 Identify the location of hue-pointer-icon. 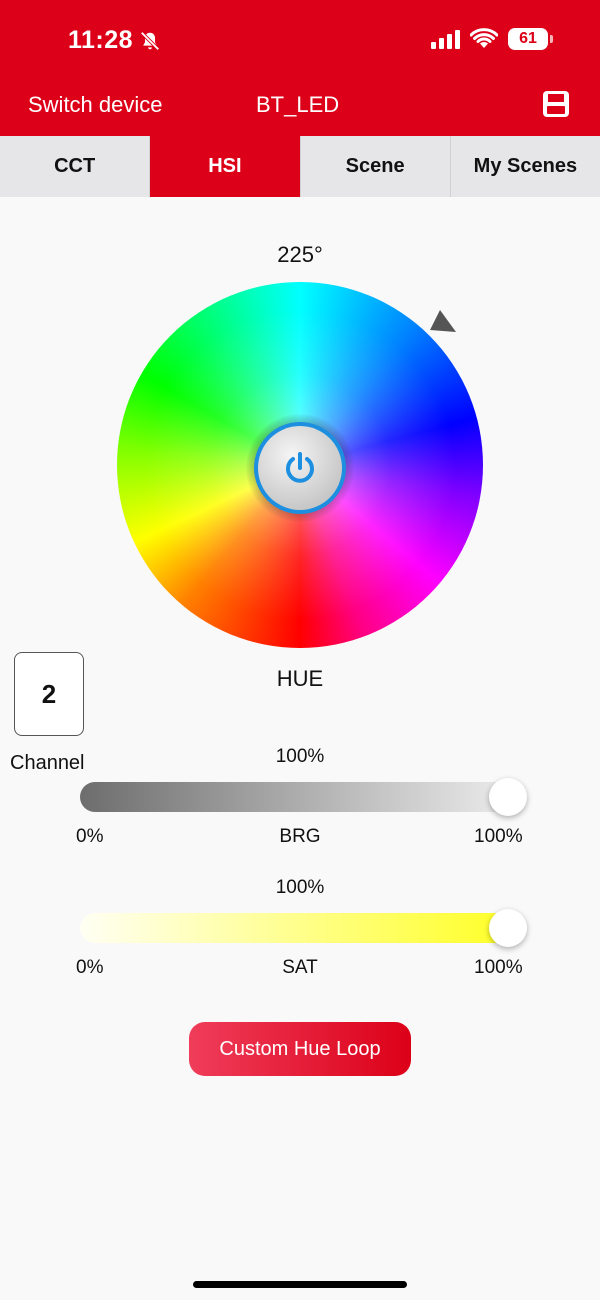
(443, 323).